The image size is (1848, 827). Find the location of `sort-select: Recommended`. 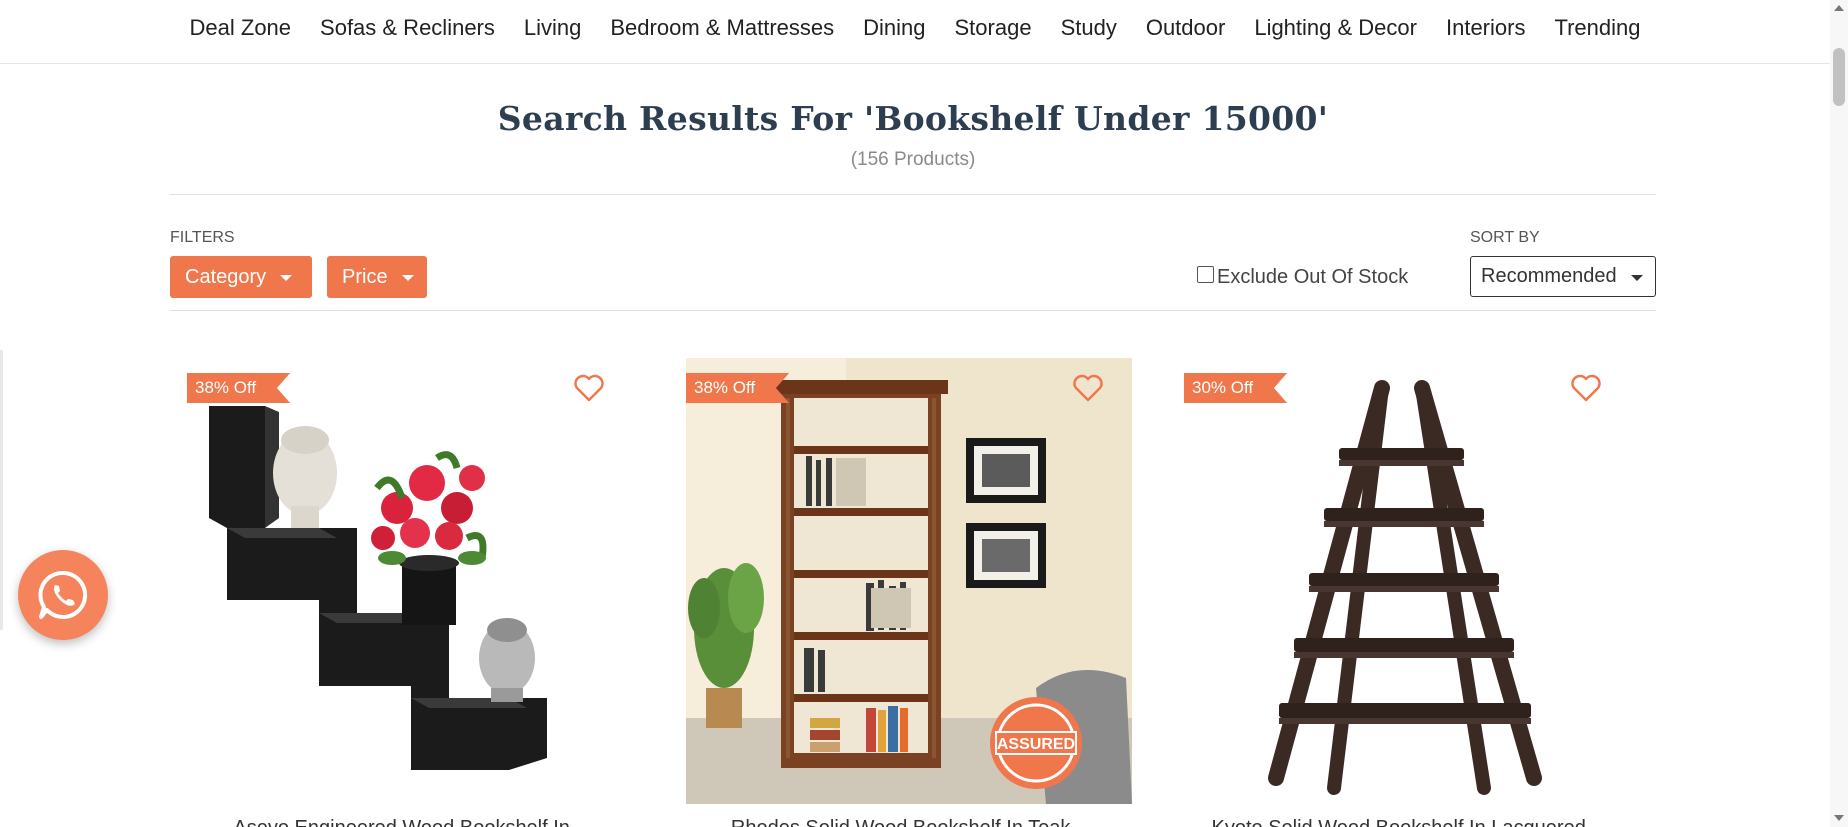

sort-select: Recommended is located at coordinates (1563, 276).